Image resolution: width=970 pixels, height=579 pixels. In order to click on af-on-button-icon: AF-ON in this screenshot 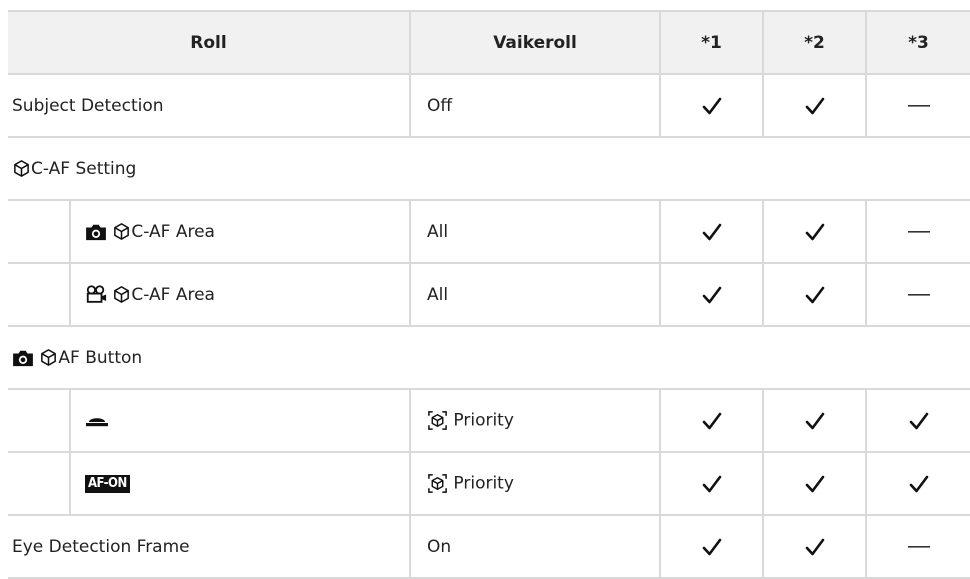, I will do `click(107, 483)`.